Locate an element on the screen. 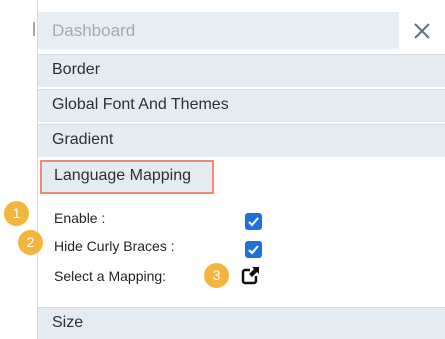 The width and height of the screenshot is (445, 339). resize-handle is located at coordinates (34, 29).